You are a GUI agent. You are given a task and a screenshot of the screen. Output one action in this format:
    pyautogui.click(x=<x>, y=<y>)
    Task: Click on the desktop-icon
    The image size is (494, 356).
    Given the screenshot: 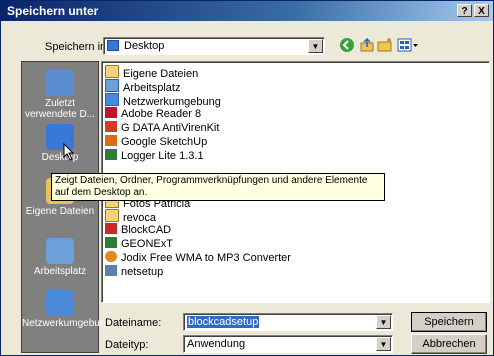 What is the action you would take?
    pyautogui.click(x=113, y=45)
    